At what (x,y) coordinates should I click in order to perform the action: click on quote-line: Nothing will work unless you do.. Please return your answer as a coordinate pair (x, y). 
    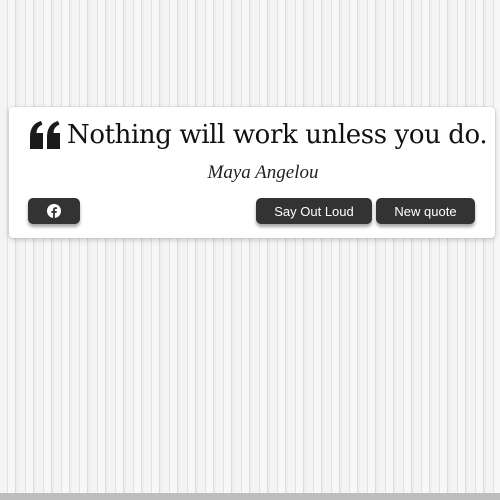
    Looking at the image, I should click on (258, 135).